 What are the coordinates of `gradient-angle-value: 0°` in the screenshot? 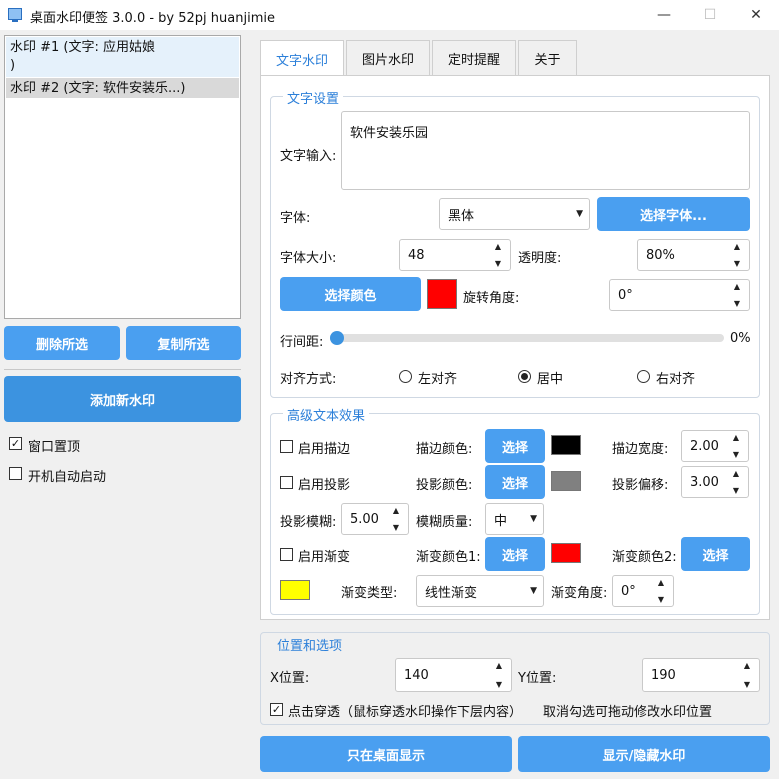 It's located at (628, 591).